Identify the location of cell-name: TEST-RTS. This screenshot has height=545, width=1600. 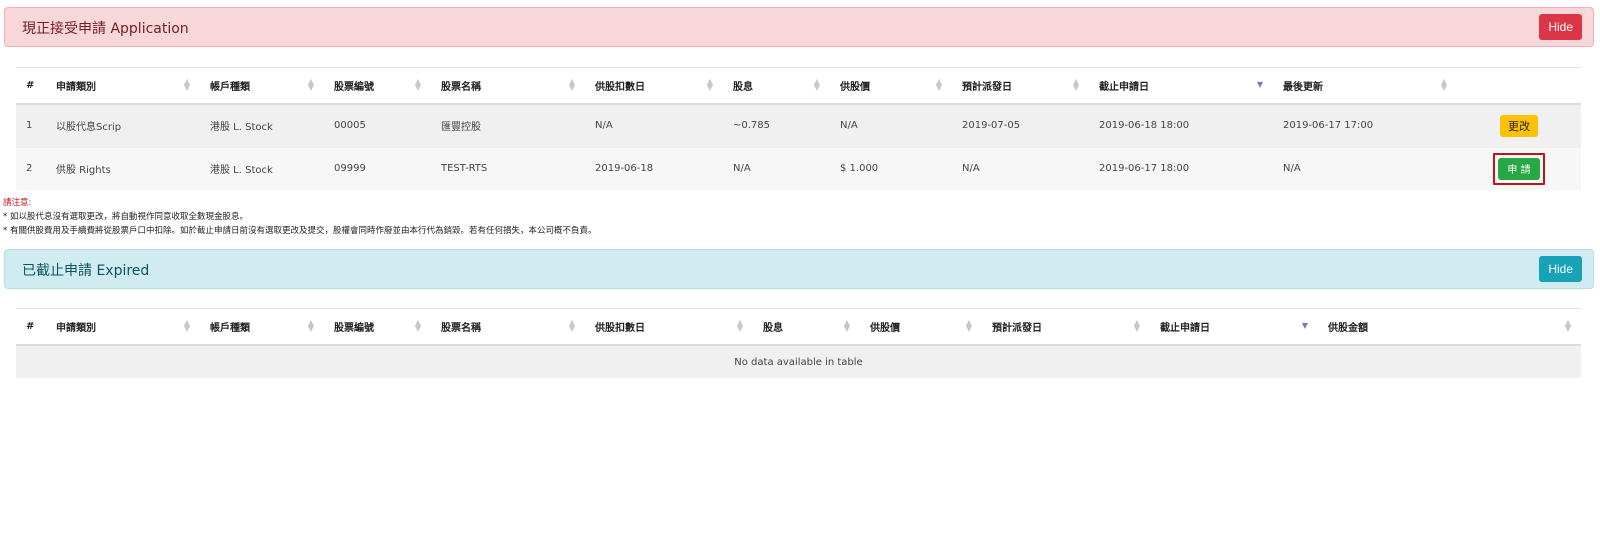
(508, 168).